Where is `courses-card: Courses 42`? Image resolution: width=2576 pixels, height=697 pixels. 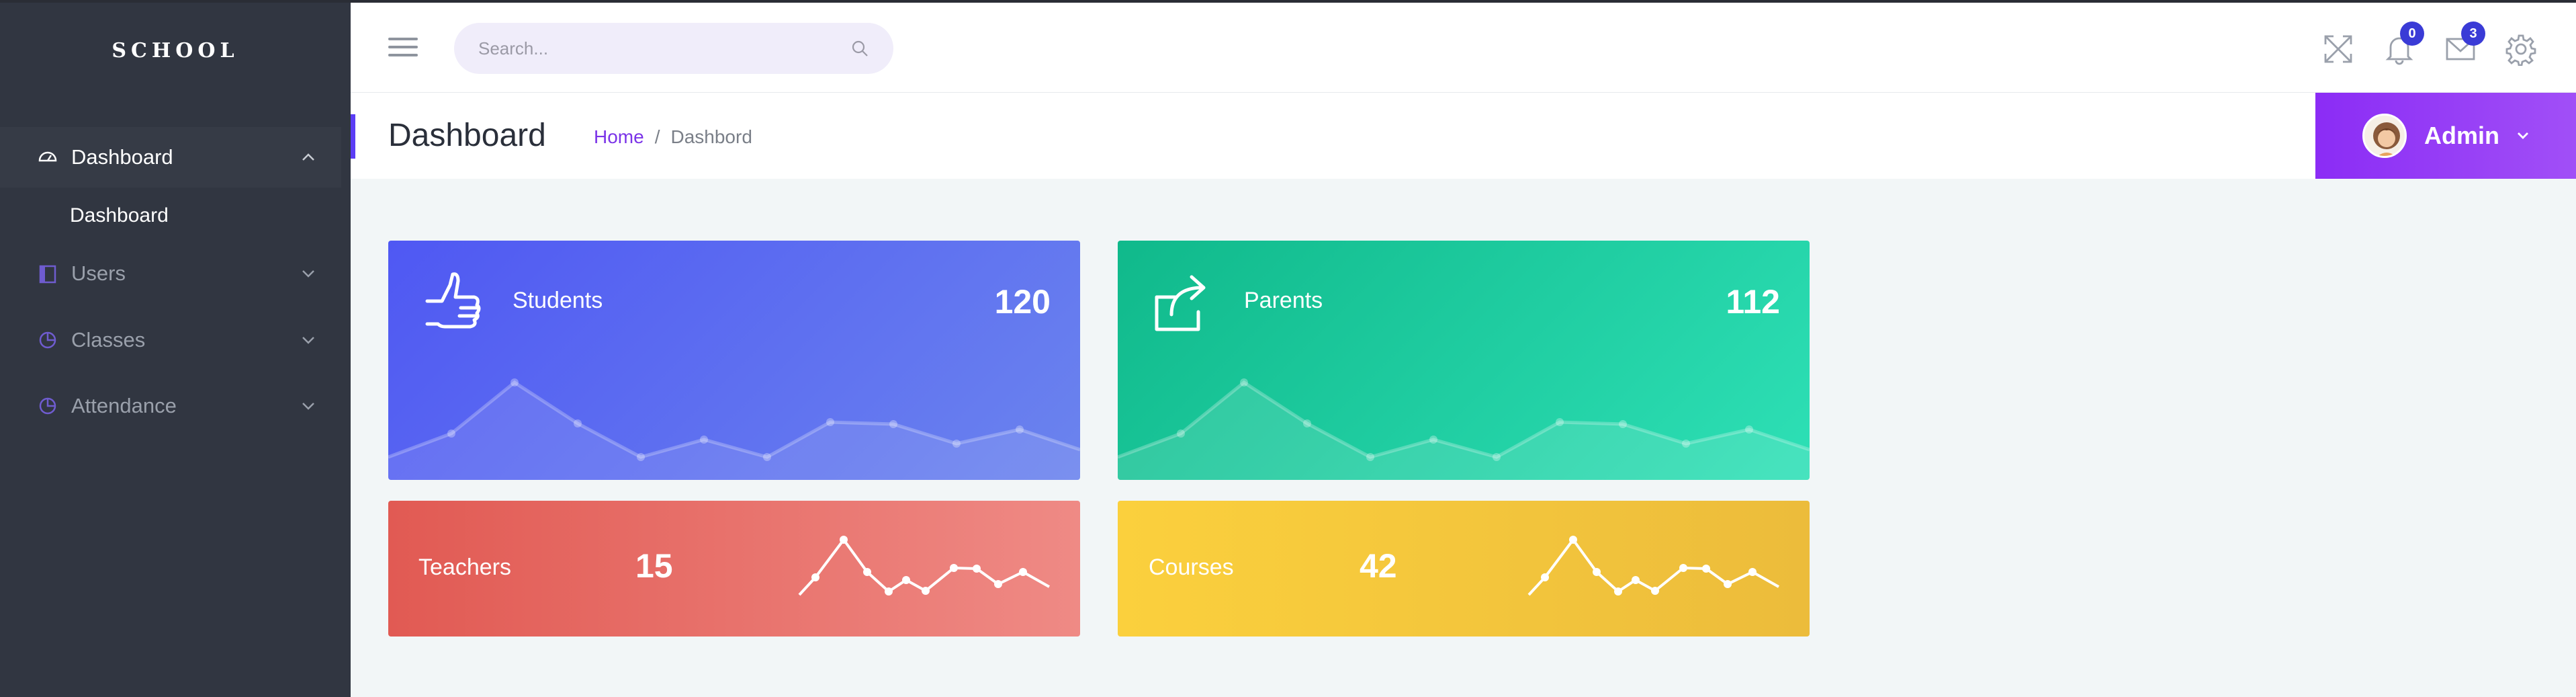
courses-card: Courses 42 is located at coordinates (1464, 569).